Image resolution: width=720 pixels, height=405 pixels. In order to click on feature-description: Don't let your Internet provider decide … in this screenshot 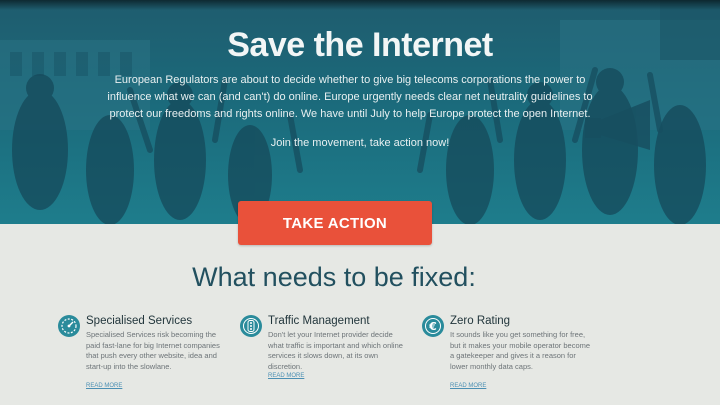, I will do `click(335, 350)`.